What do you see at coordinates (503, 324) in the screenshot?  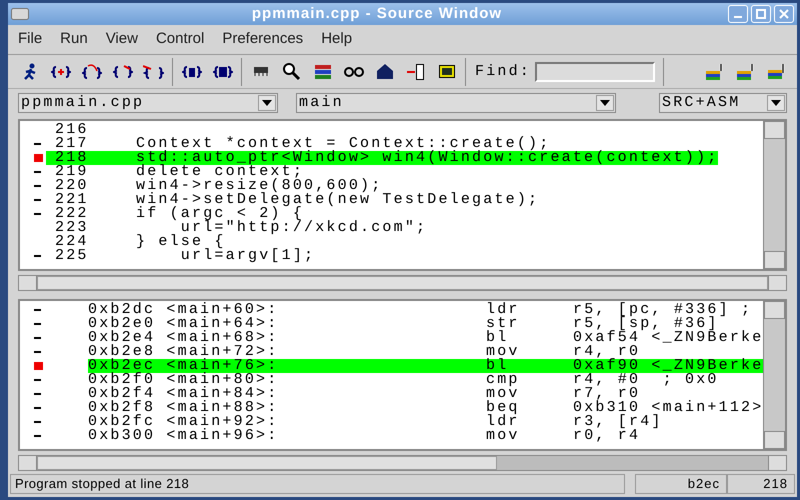 I see `opcode-text: str` at bounding box center [503, 324].